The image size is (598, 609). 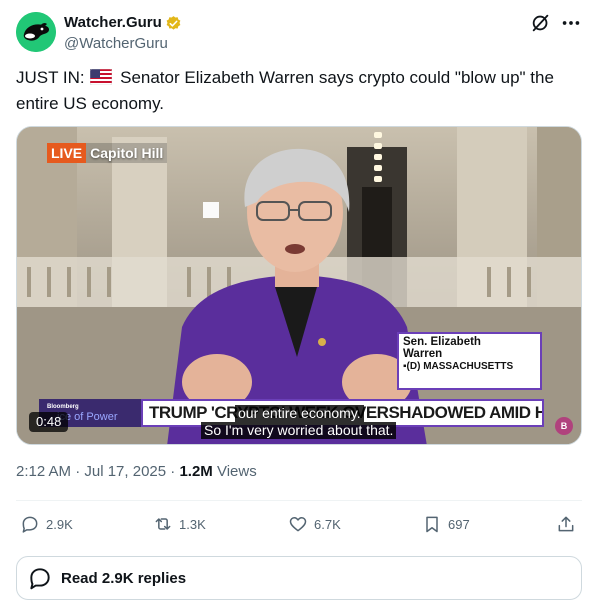 What do you see at coordinates (571, 23) in the screenshot?
I see `more-options-icon` at bounding box center [571, 23].